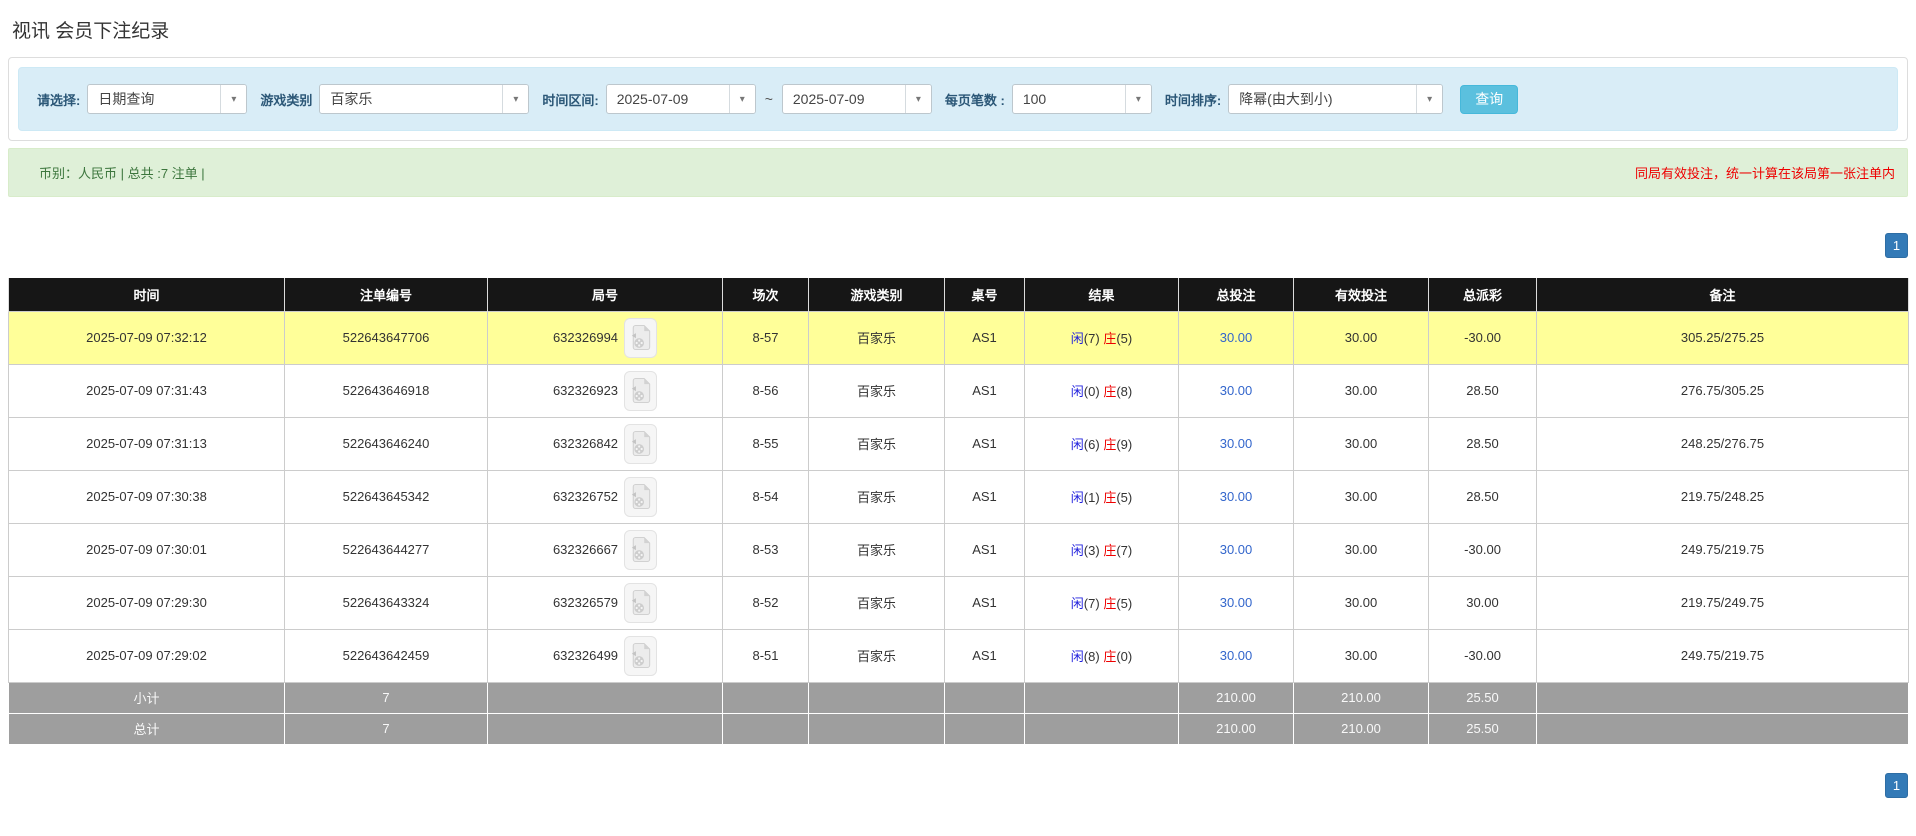  Describe the element at coordinates (1722, 337) in the screenshot. I see `cell-remark: 305.25/275.25` at that location.